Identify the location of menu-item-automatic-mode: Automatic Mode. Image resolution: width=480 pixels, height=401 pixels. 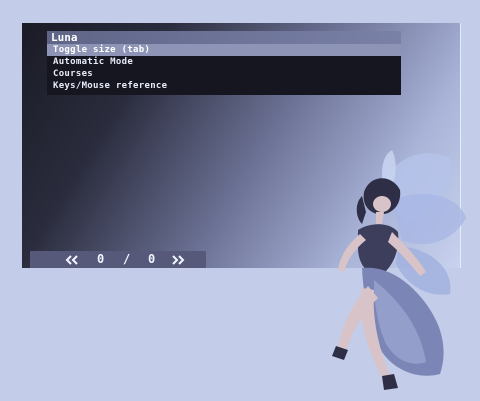
(224, 62).